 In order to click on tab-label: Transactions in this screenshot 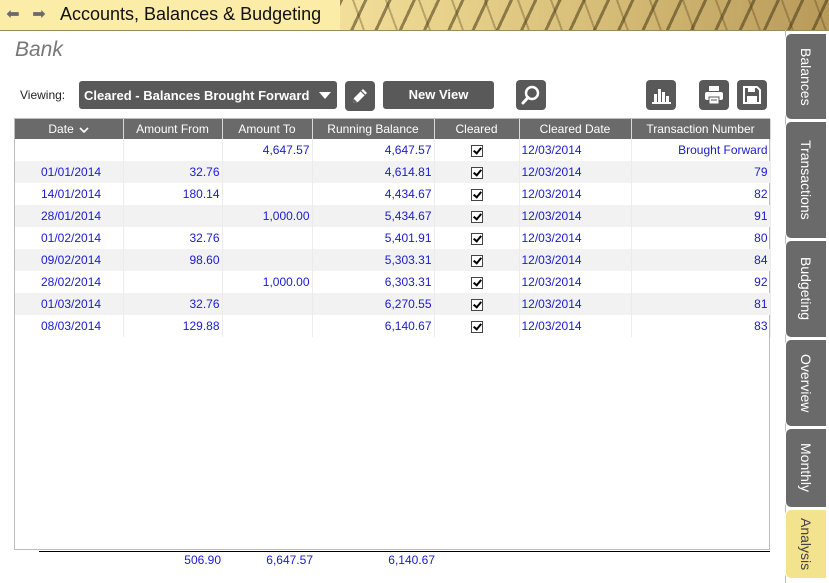, I will do `click(806, 180)`.